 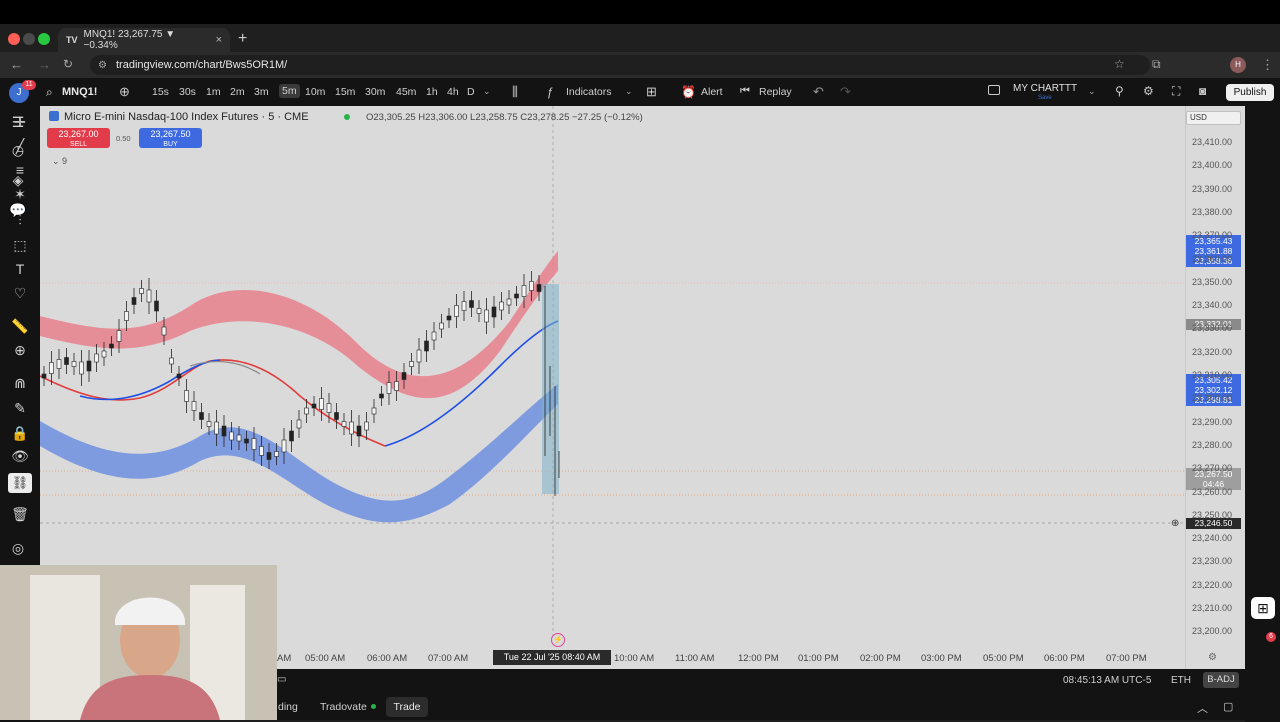 What do you see at coordinates (78, 138) in the screenshot?
I see `sell-button: 23,267.00 SELL` at bounding box center [78, 138].